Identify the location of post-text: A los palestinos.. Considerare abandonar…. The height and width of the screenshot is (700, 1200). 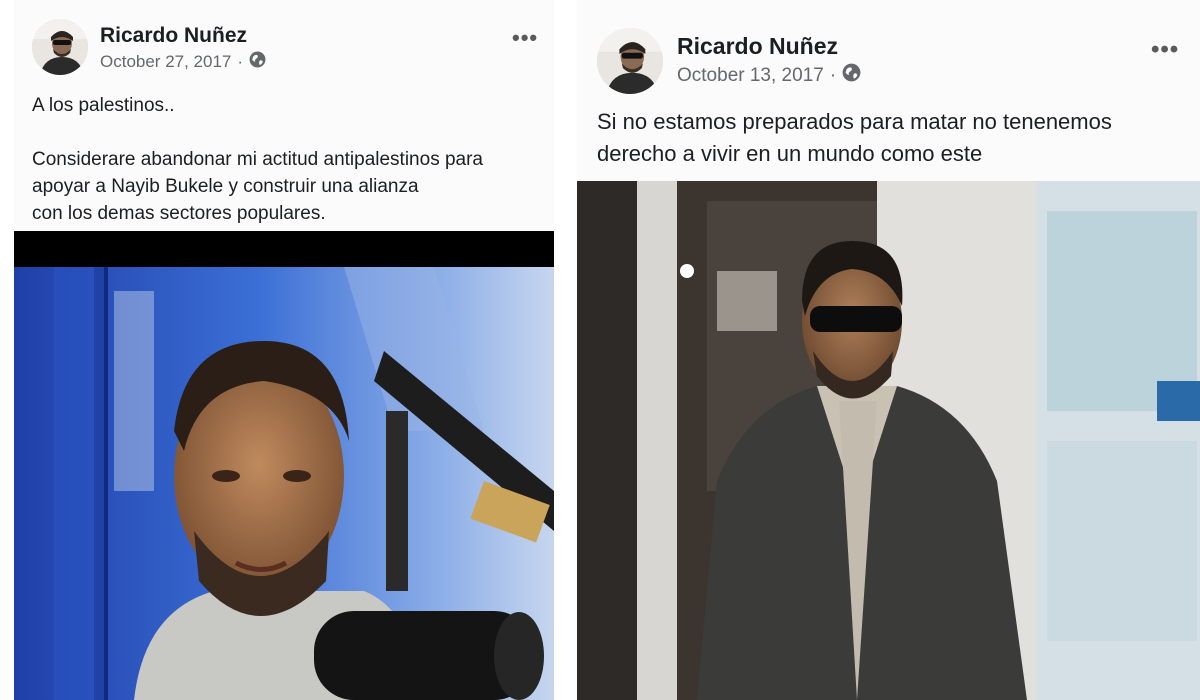
(257, 159).